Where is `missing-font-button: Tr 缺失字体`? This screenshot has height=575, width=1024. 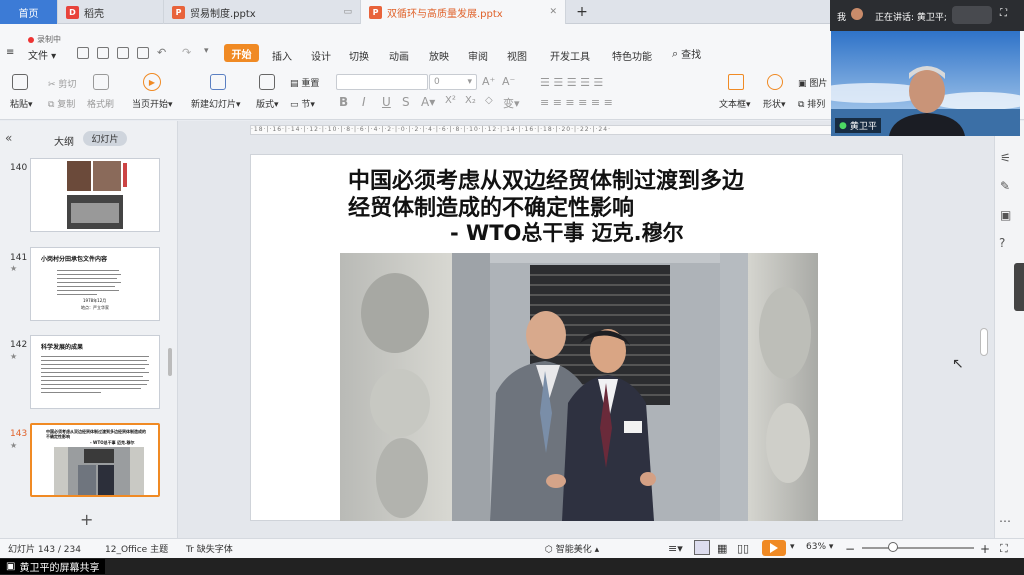
missing-font-button: Tr 缺失字体 is located at coordinates (209, 548).